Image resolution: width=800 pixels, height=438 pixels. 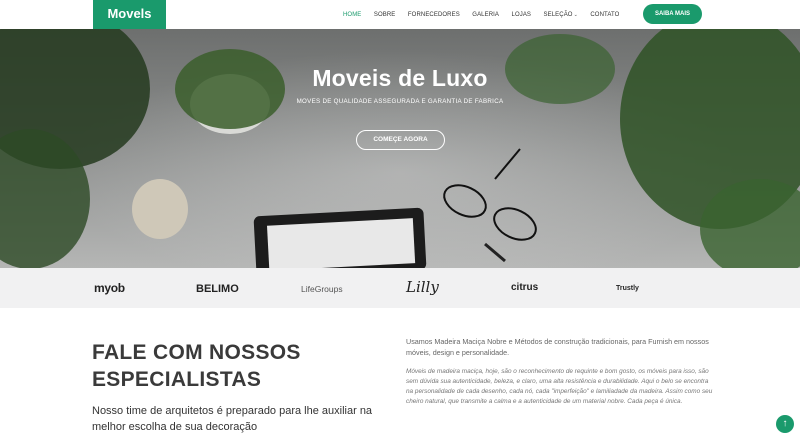 I want to click on section-heading: FALE COM NOSSOS ESPECIALISTAS, so click(x=196, y=366).